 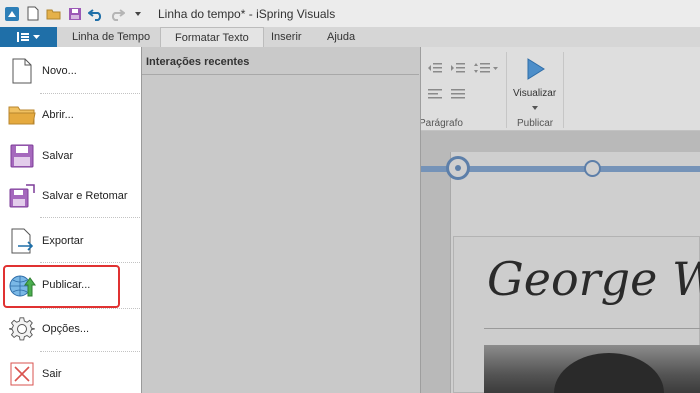 I want to click on redo-icon, so click(x=117, y=14).